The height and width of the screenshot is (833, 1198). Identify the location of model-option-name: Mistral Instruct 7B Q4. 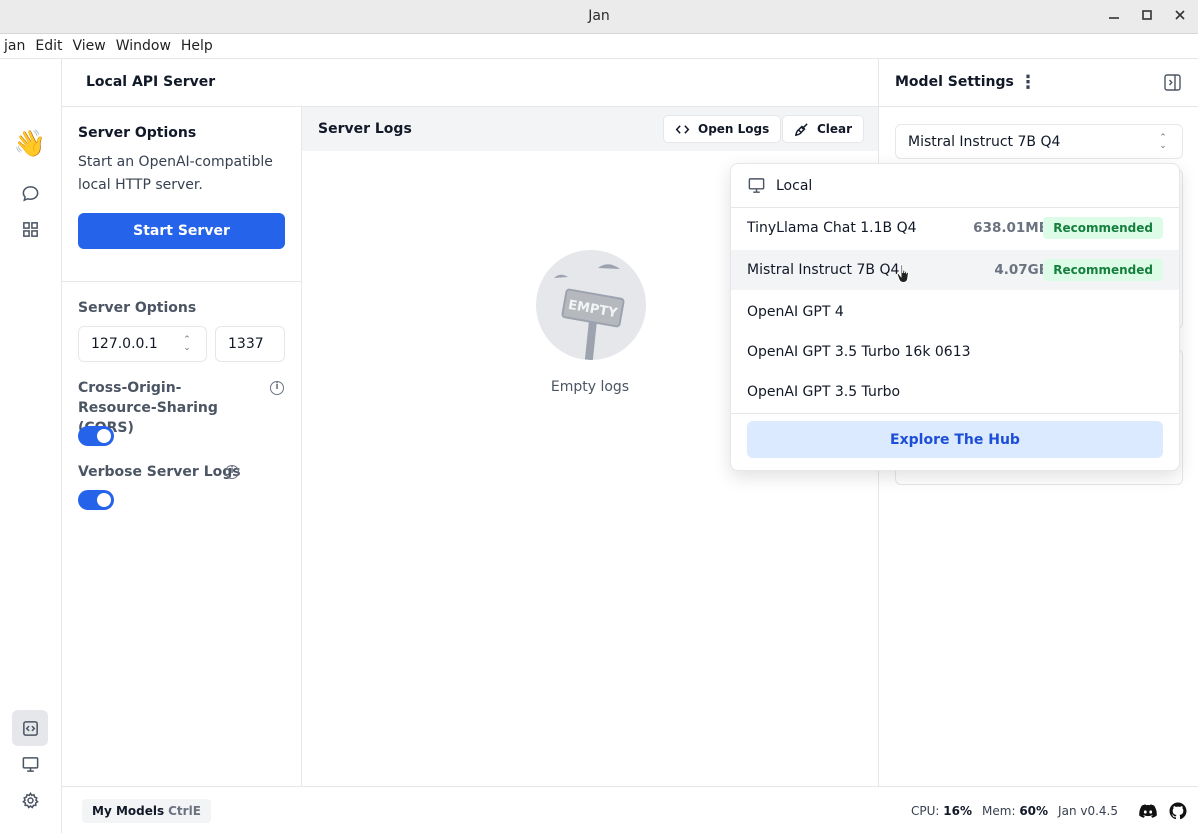
(823, 270).